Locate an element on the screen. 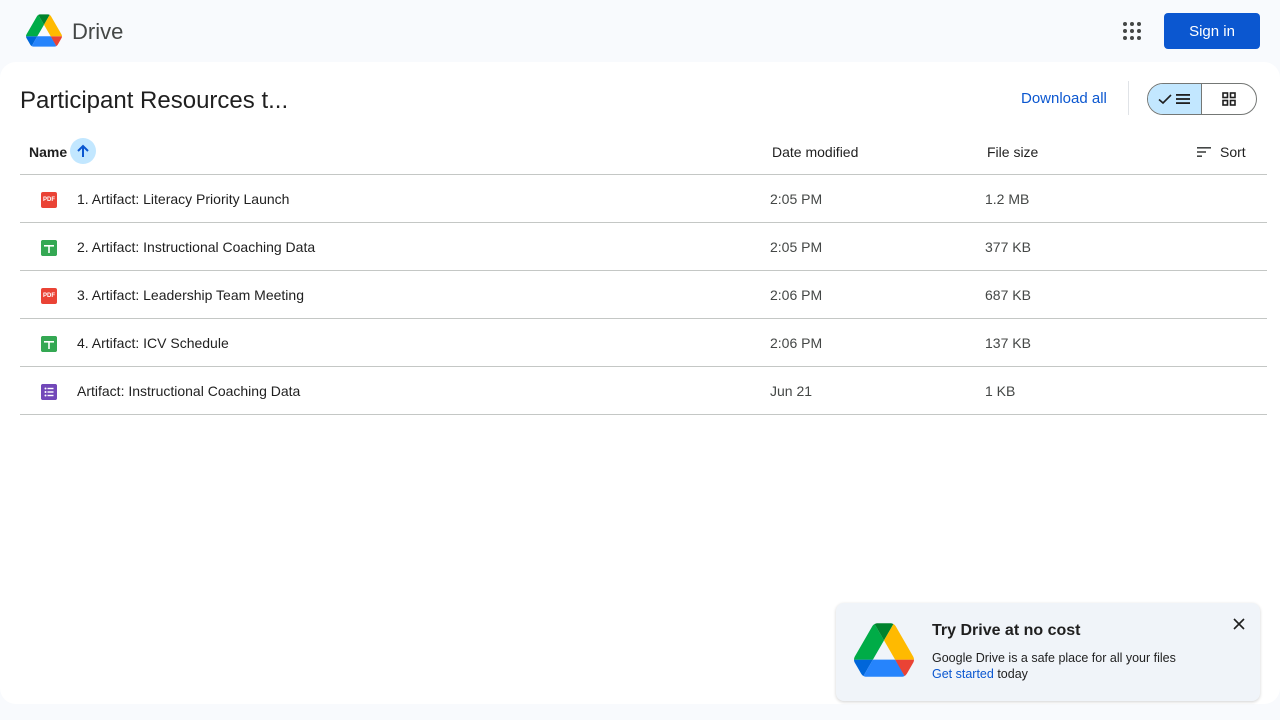 The image size is (1280, 720). list-view-button is located at coordinates (1175, 99).